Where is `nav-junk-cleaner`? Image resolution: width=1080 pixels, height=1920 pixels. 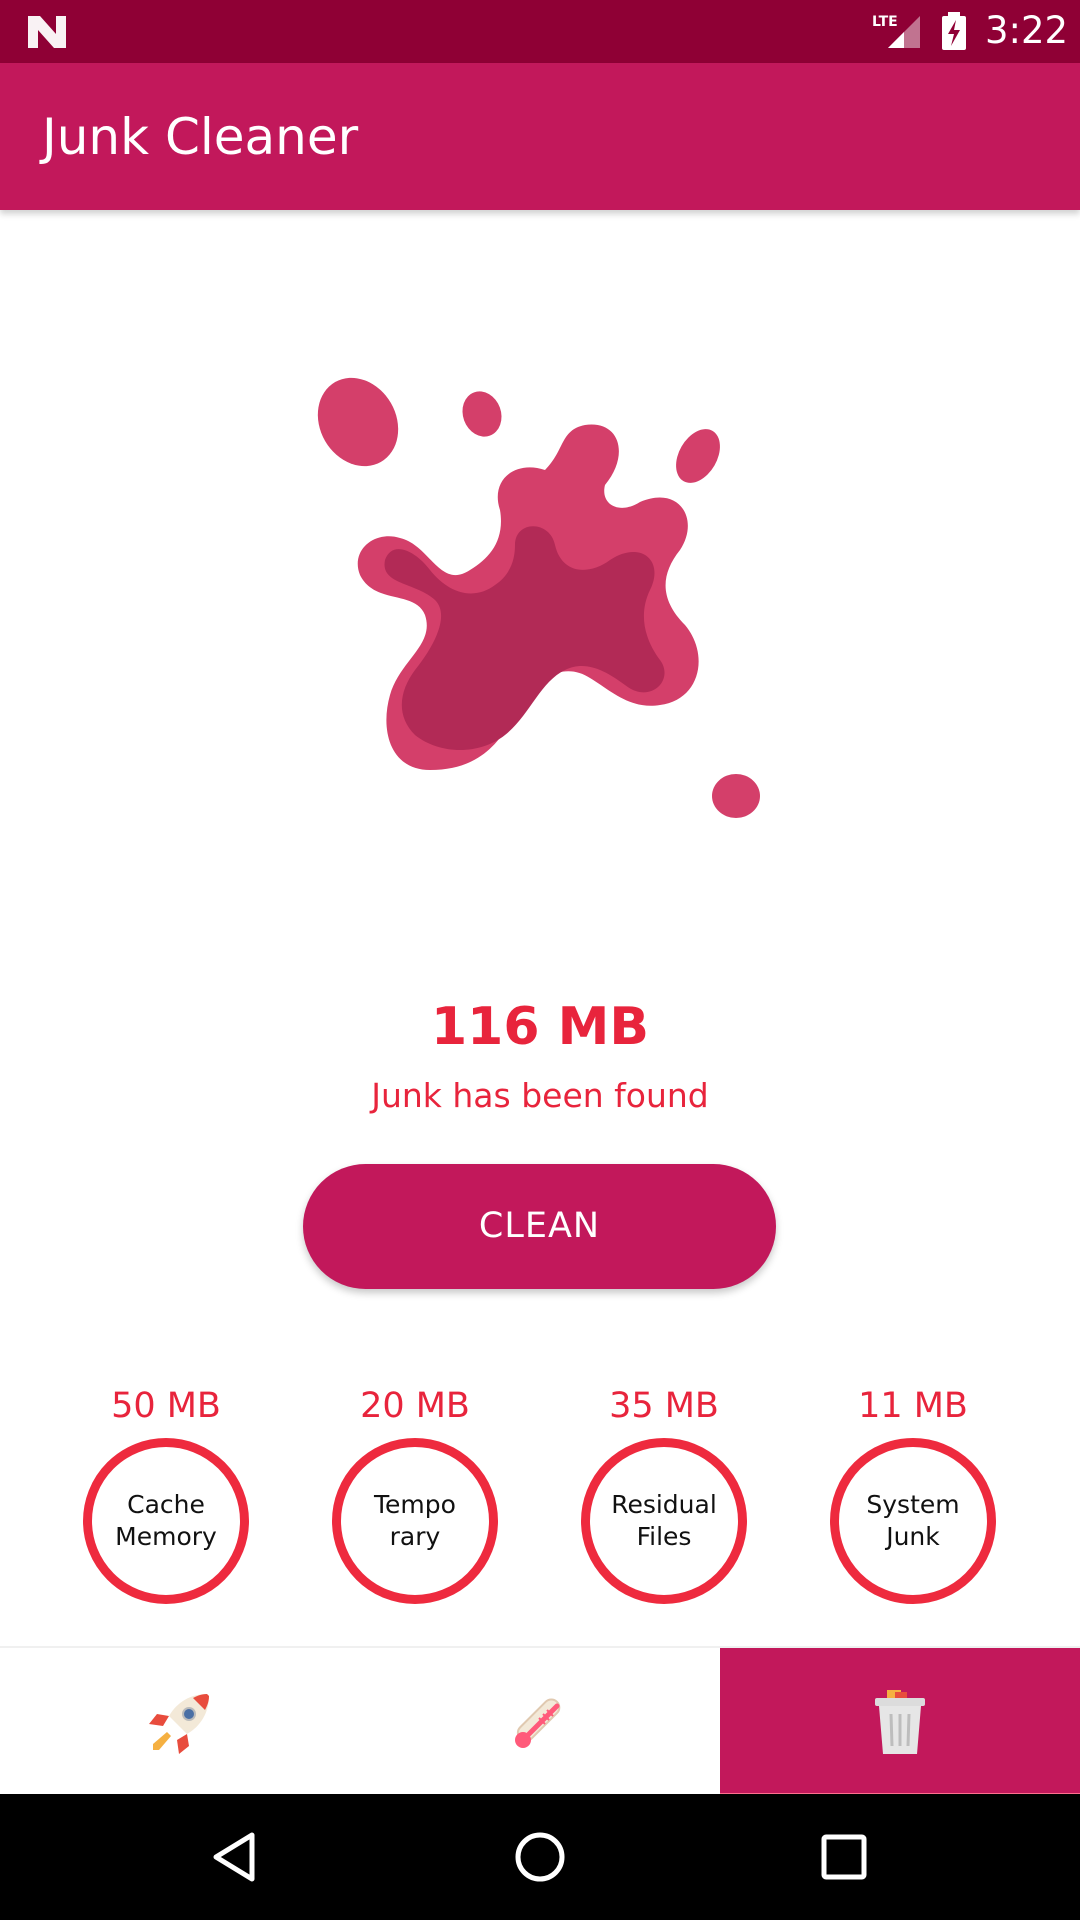
nav-junk-cleaner is located at coordinates (900, 1722).